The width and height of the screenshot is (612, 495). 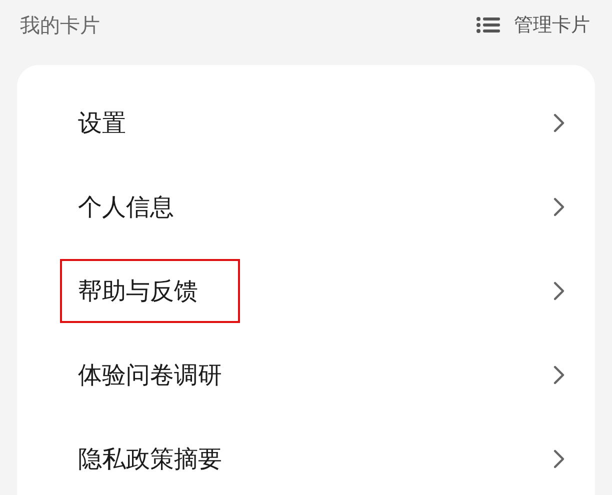 I want to click on menu-item-label: 个人信息, so click(x=126, y=207).